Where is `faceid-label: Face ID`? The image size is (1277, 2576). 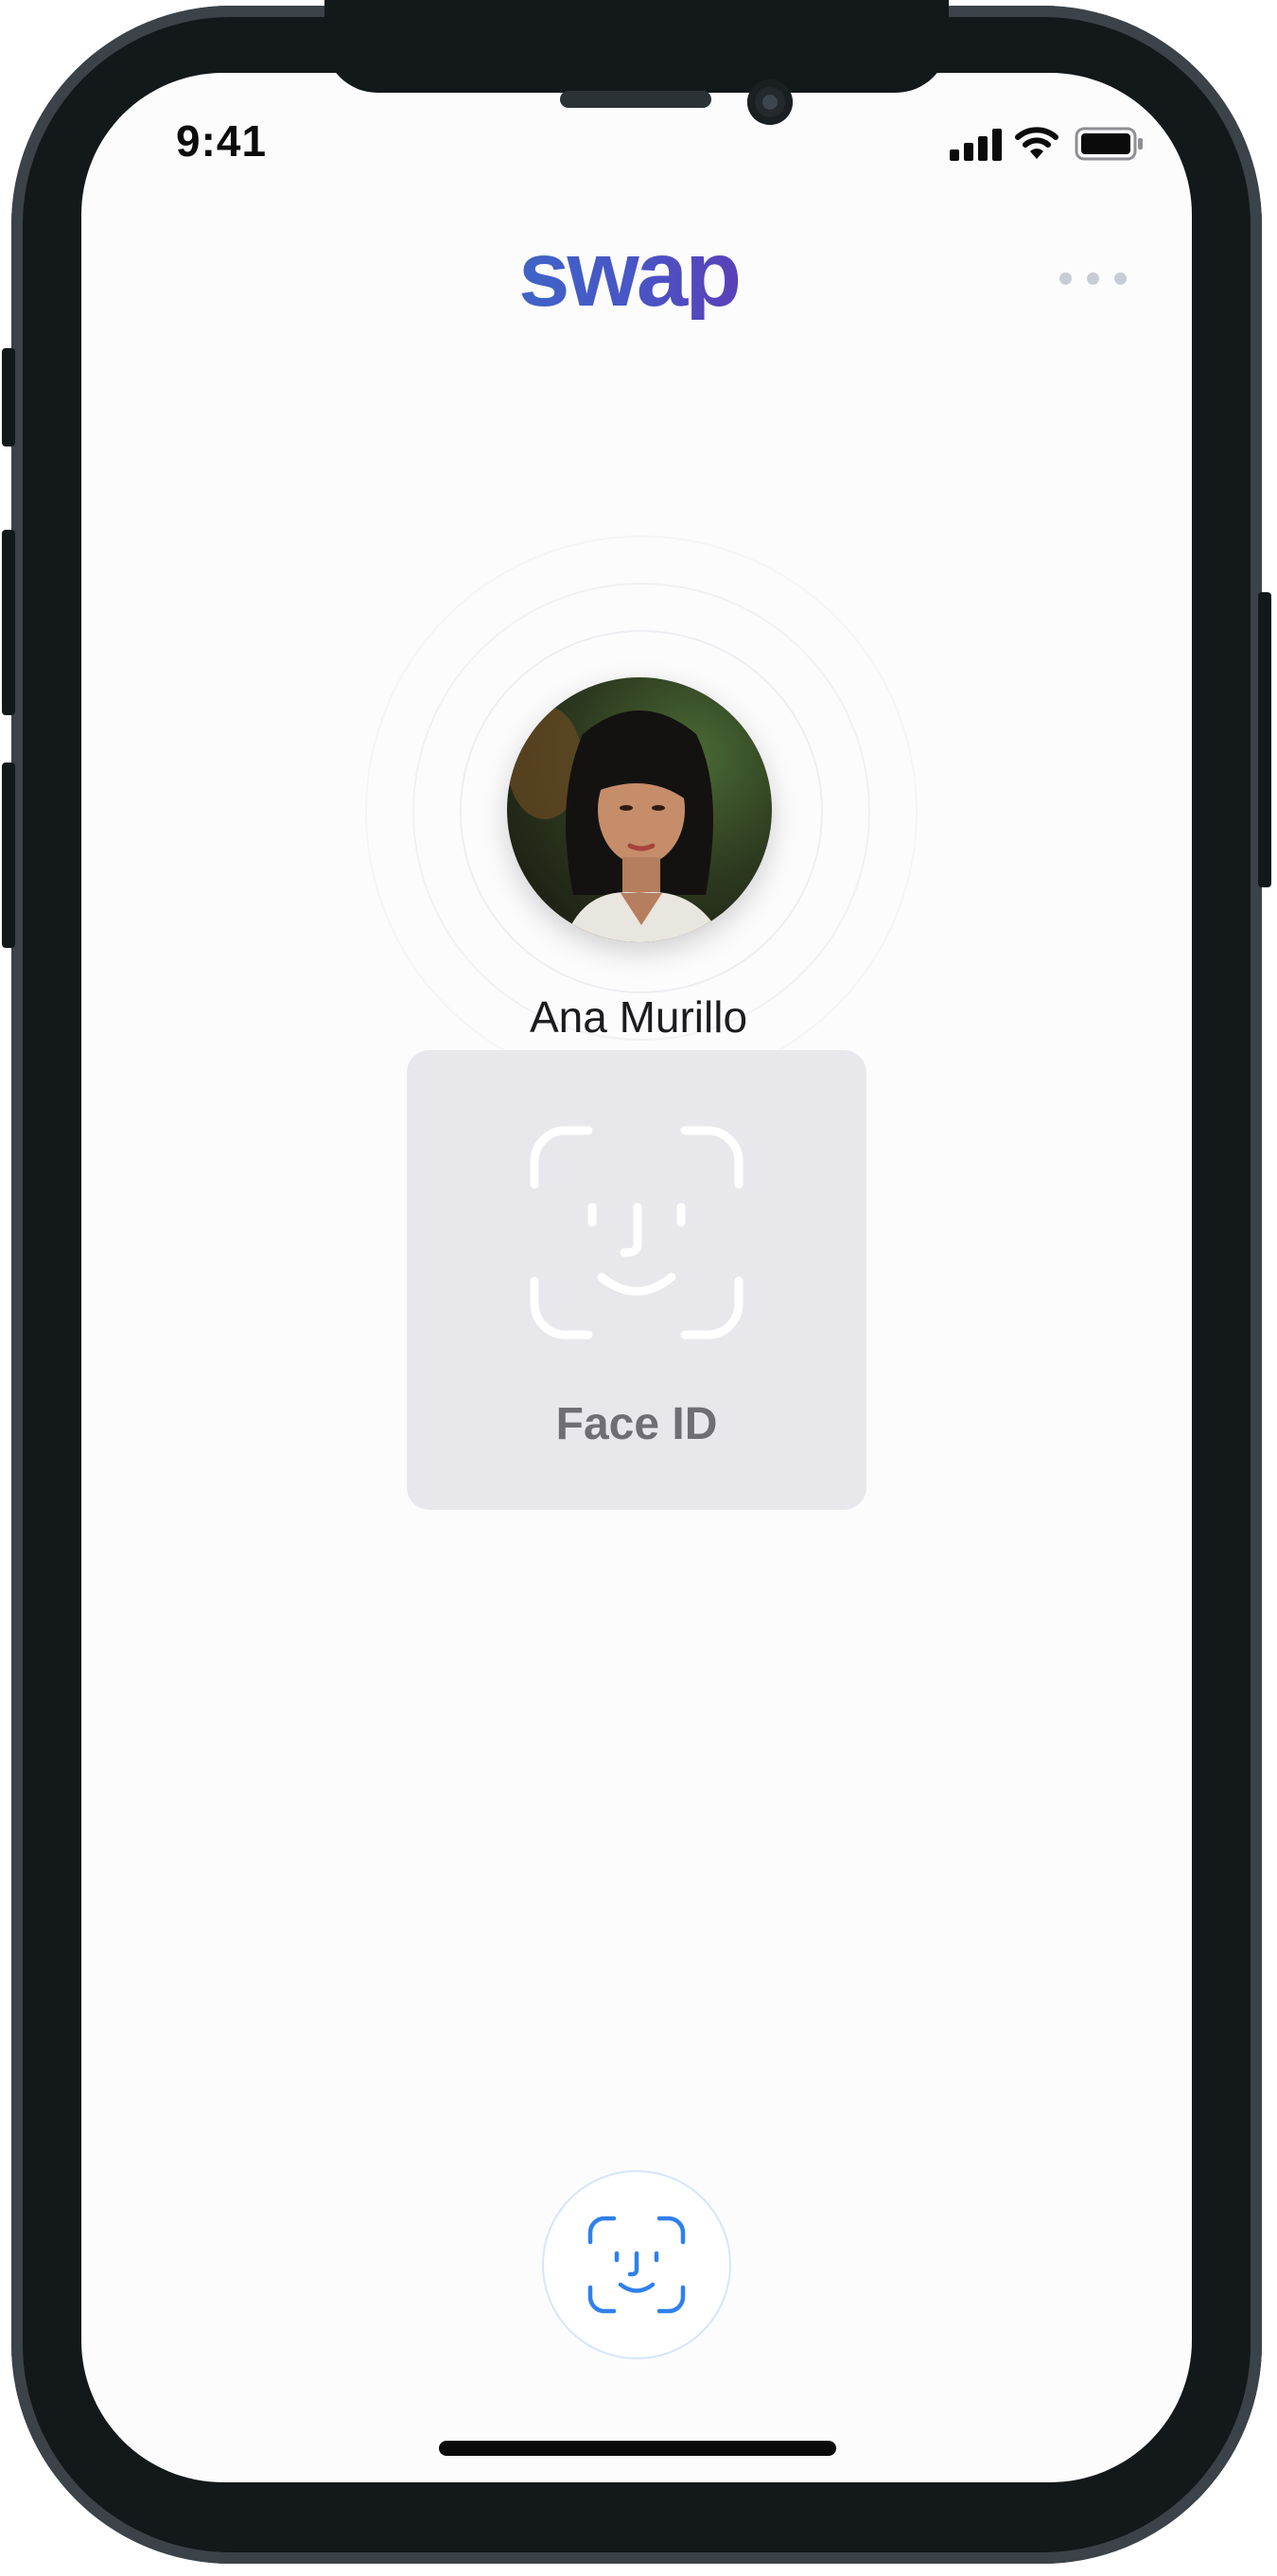
faceid-label: Face ID is located at coordinates (636, 1424).